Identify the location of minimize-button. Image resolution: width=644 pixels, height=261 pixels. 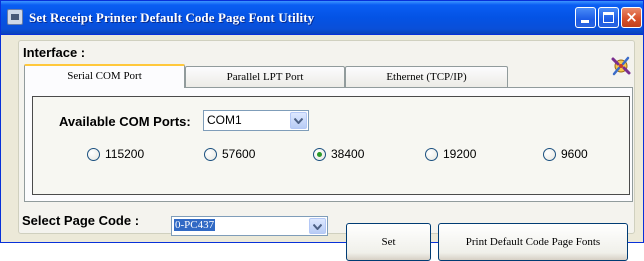
(585, 17).